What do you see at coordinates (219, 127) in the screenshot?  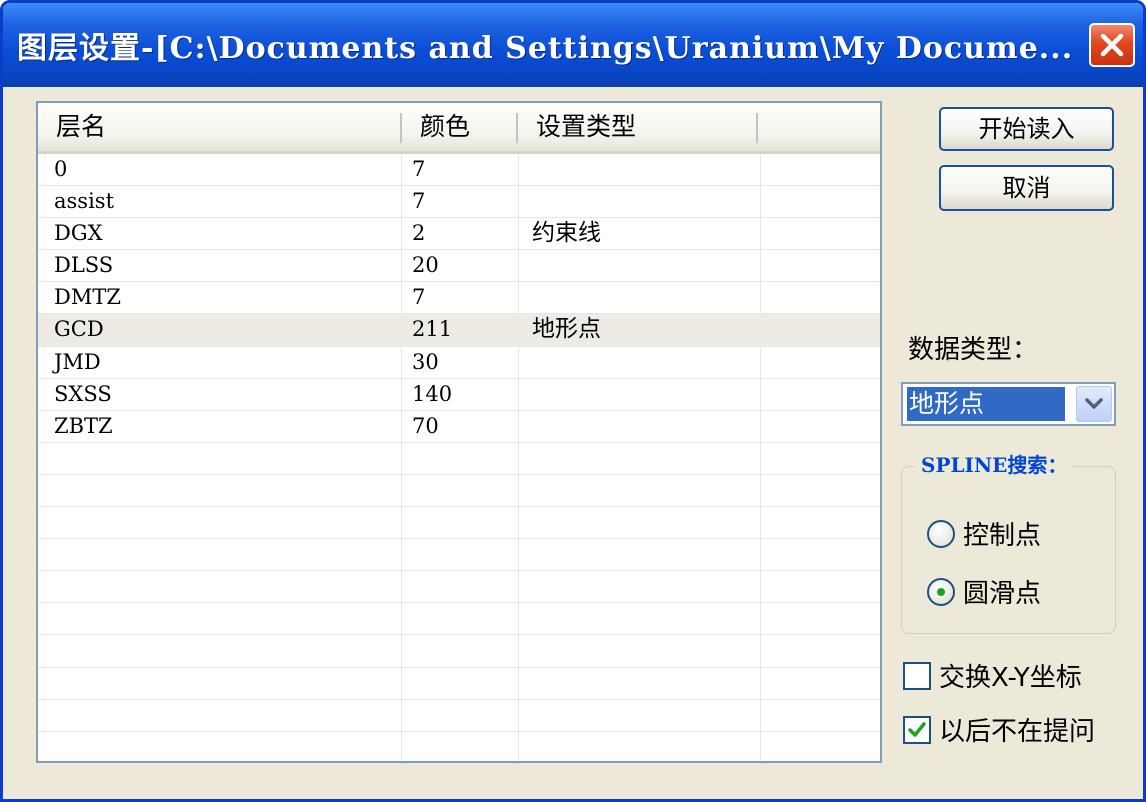 I see `column-header-name: 层名` at bounding box center [219, 127].